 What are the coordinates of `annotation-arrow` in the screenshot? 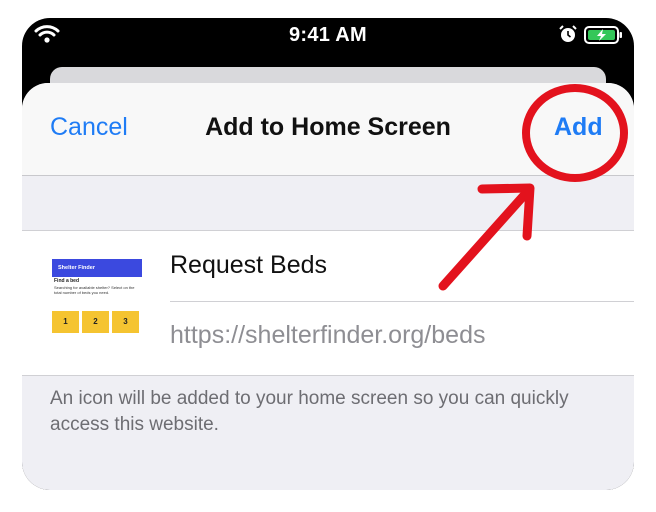 It's located at (486, 237).